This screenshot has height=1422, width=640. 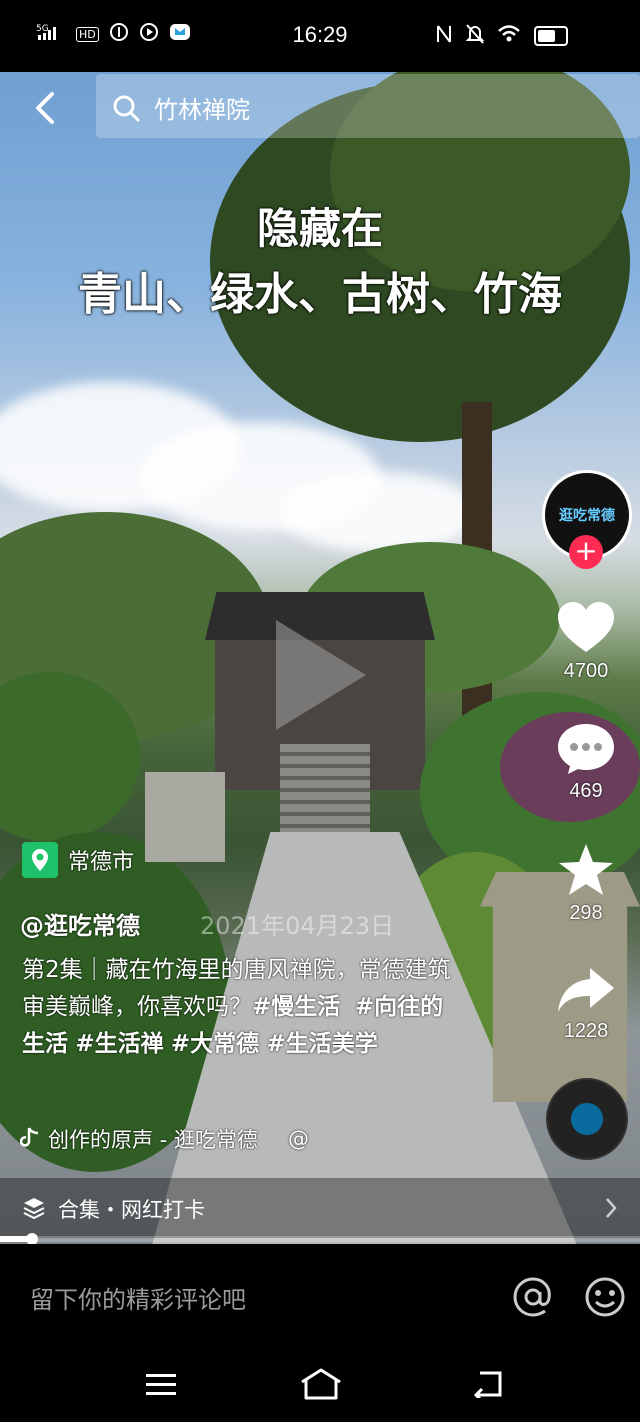 What do you see at coordinates (320, 1239) in the screenshot?
I see `video-progress-bar` at bounding box center [320, 1239].